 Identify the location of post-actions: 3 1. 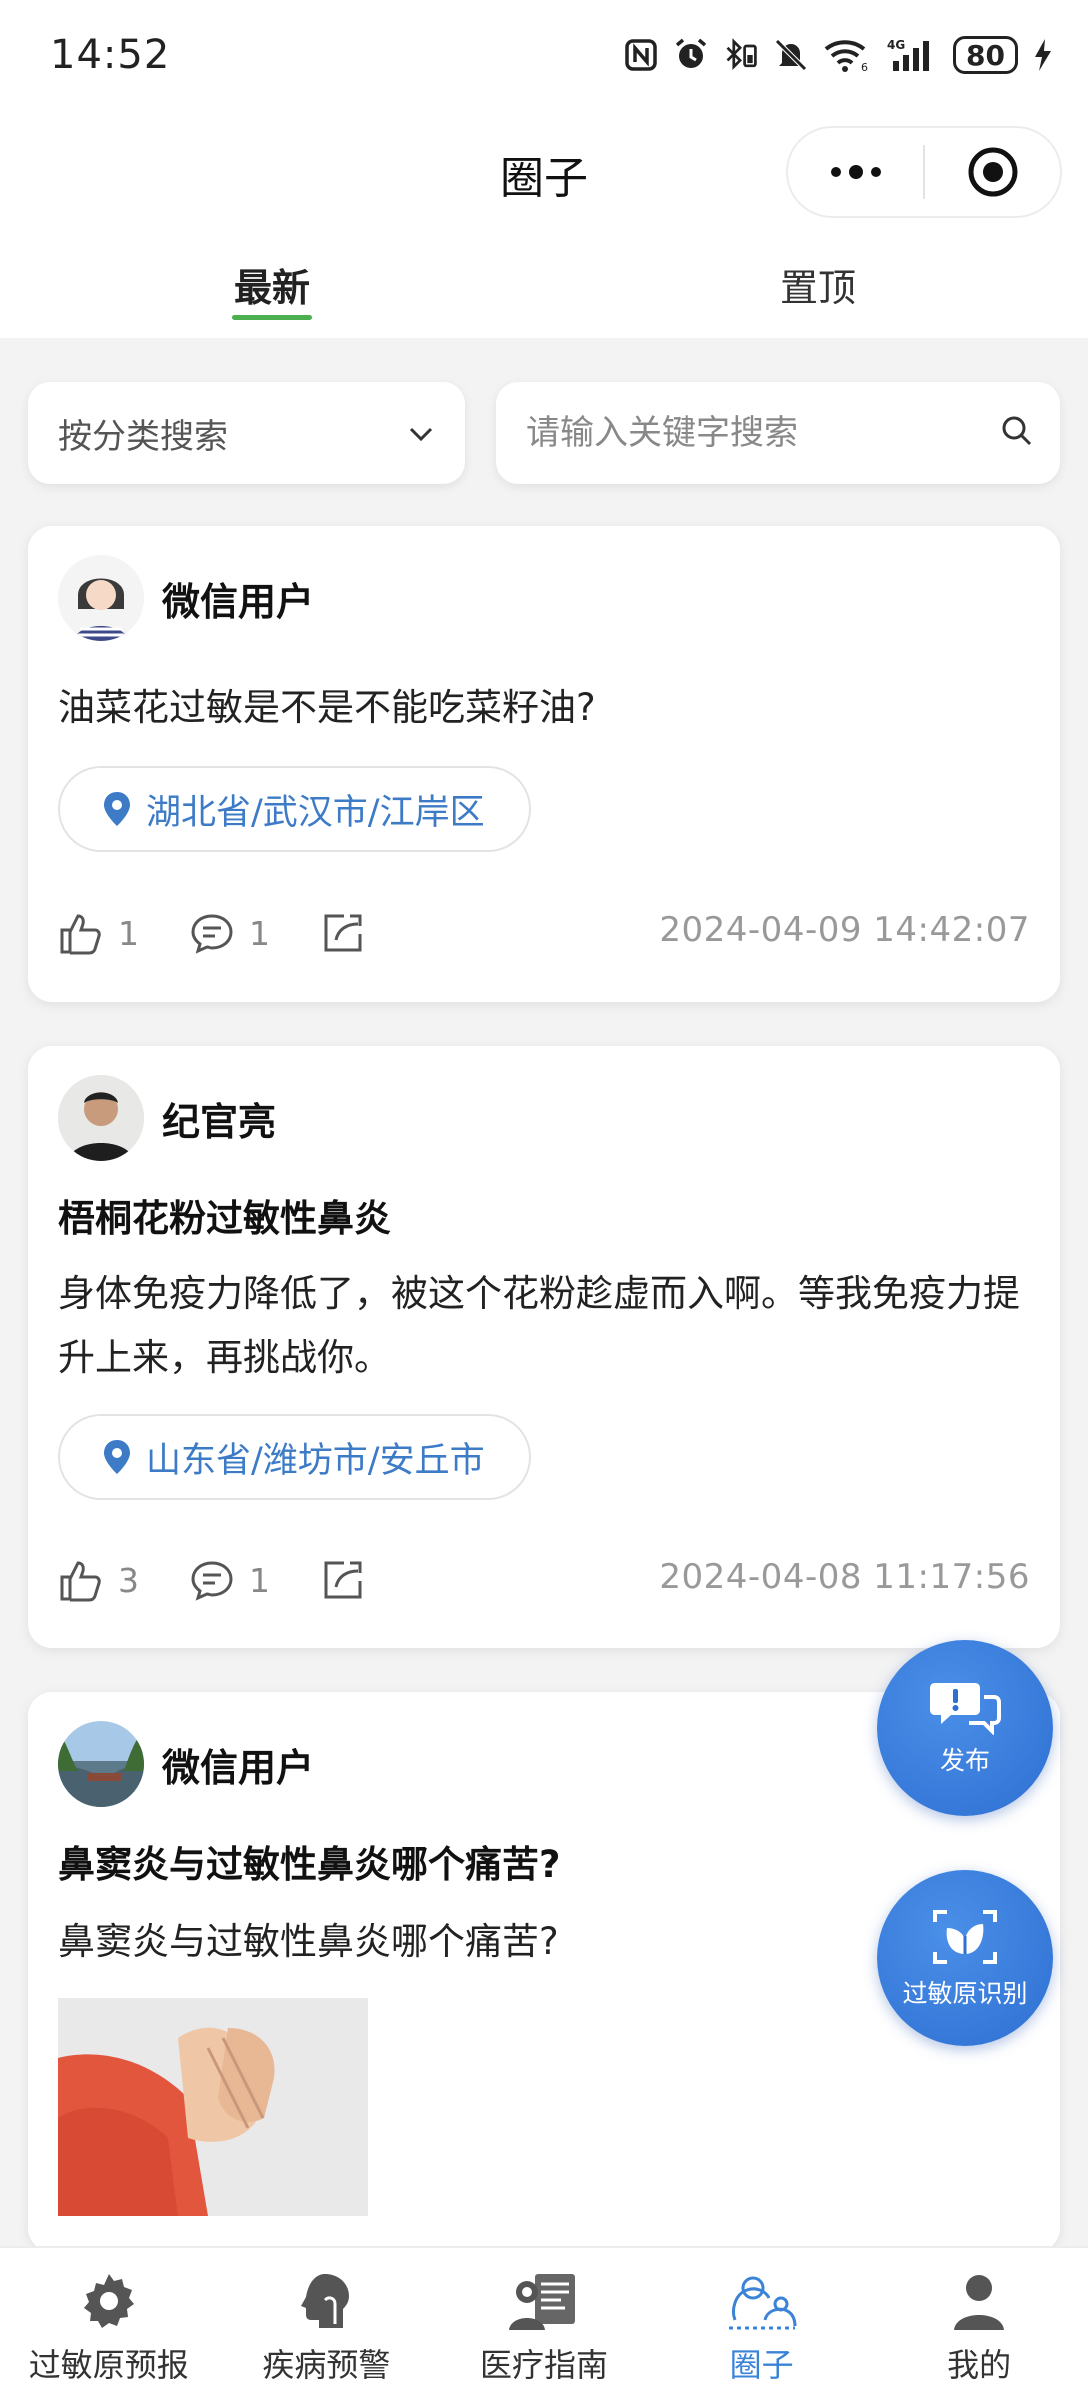
(244, 1580).